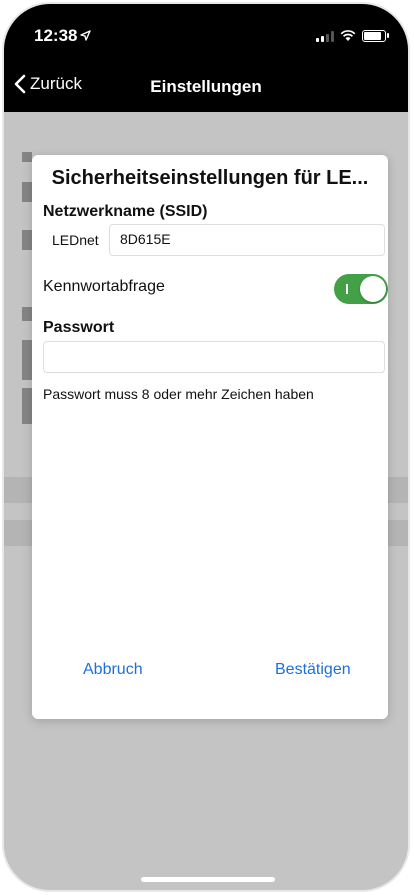  Describe the element at coordinates (145, 239) in the screenshot. I see `ssid-value: 8D615E` at that location.